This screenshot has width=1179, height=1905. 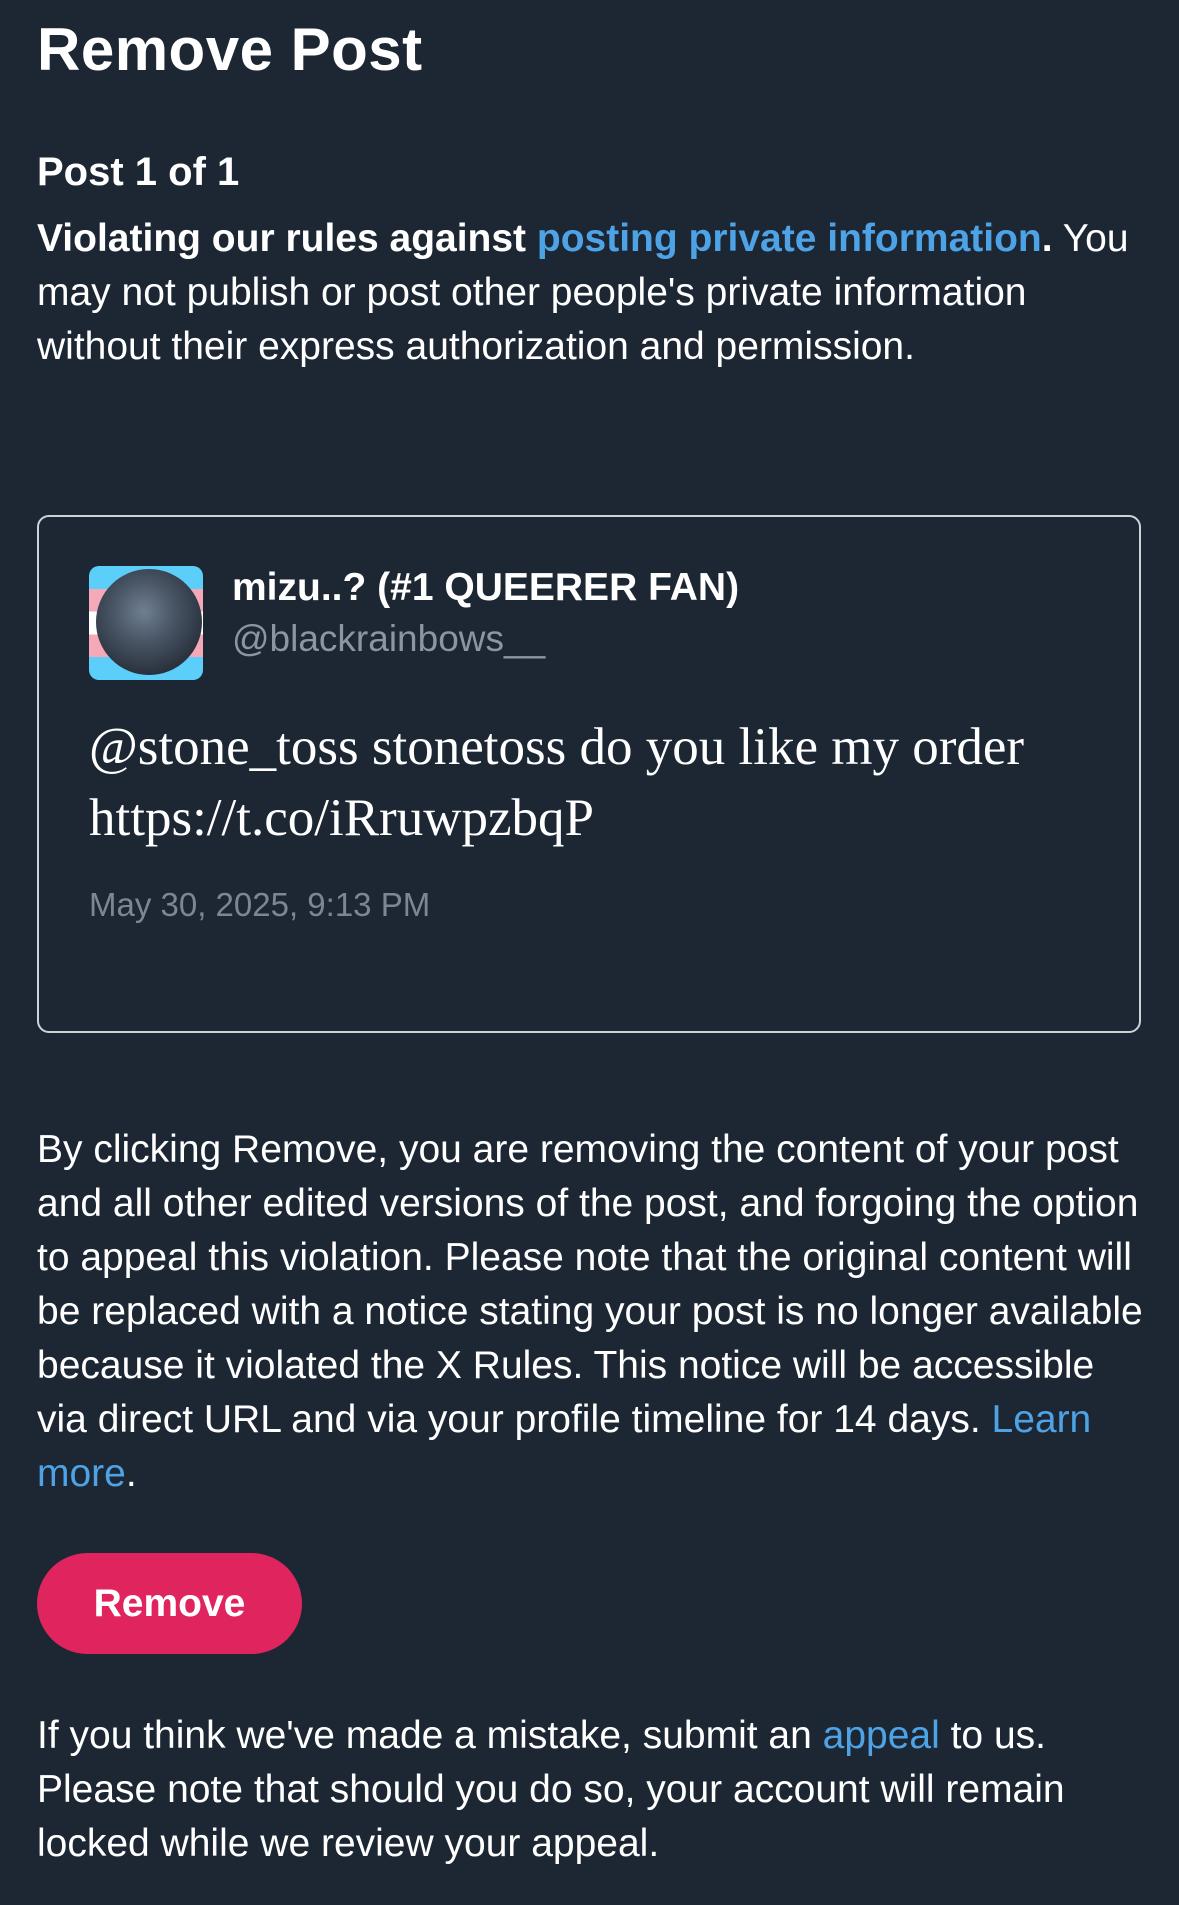 What do you see at coordinates (260, 904) in the screenshot?
I see `post-timestamp: May 30, 2025, 9:13 PM` at bounding box center [260, 904].